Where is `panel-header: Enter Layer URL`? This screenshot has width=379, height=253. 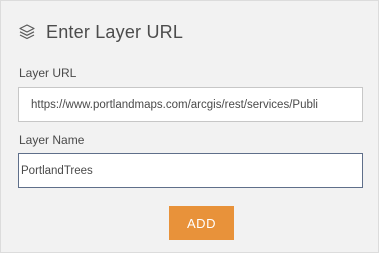
panel-header: Enter Layer URL is located at coordinates (100, 32).